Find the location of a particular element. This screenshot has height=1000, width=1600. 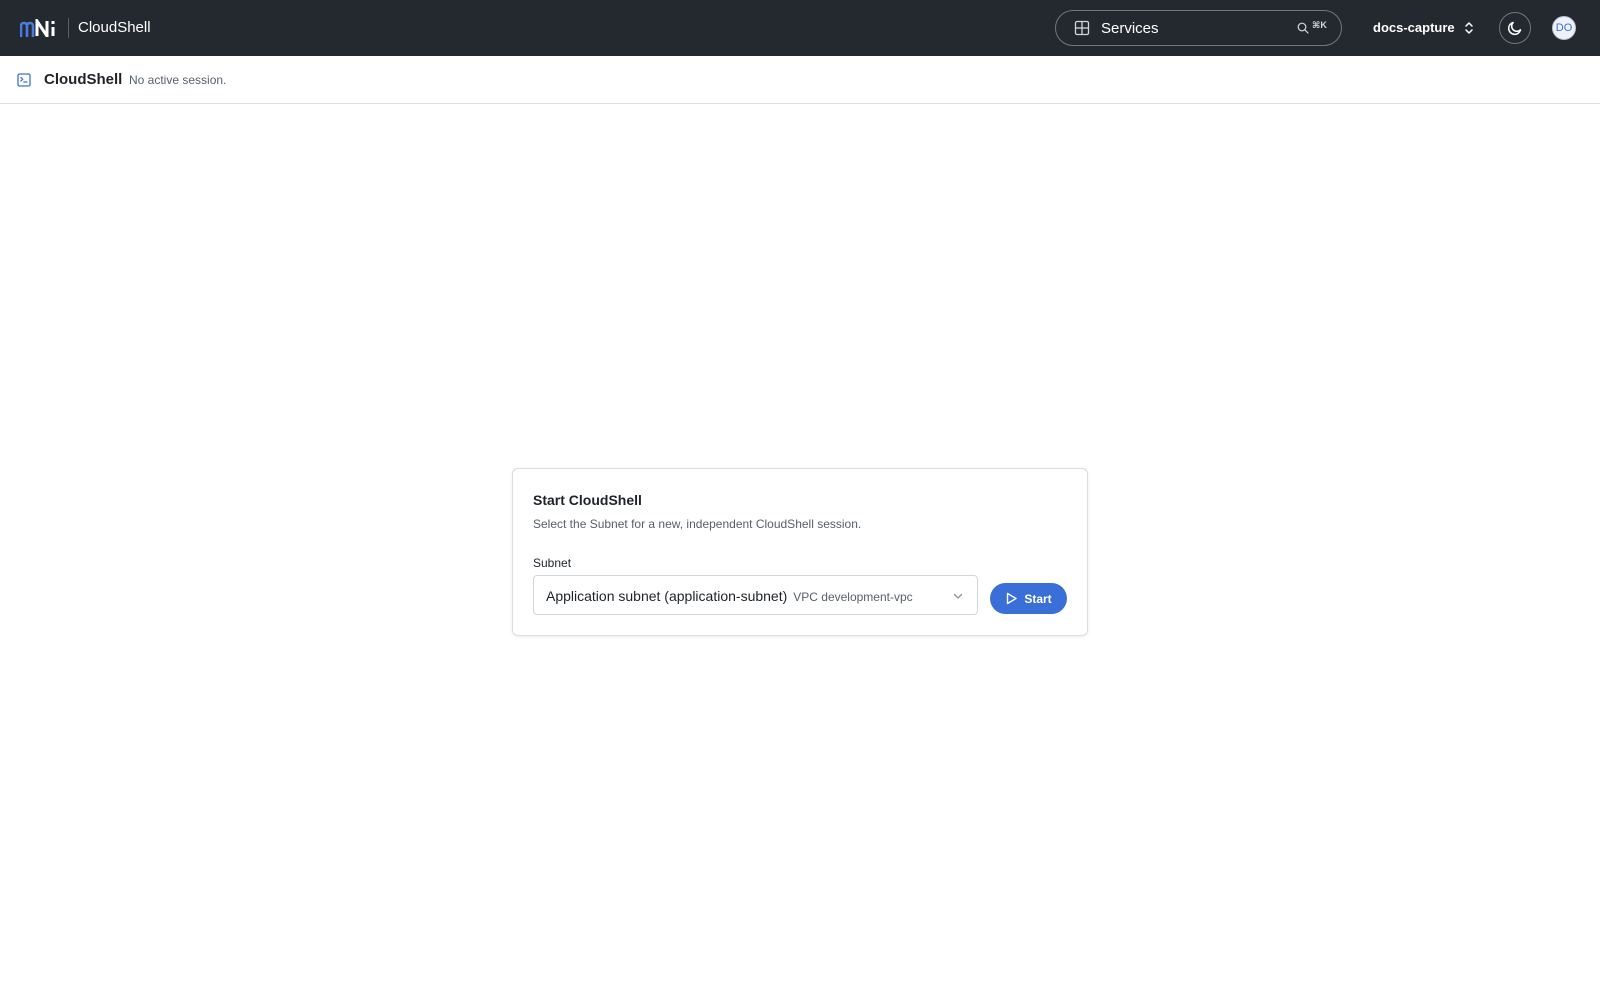

app-title: CloudShell is located at coordinates (114, 27).